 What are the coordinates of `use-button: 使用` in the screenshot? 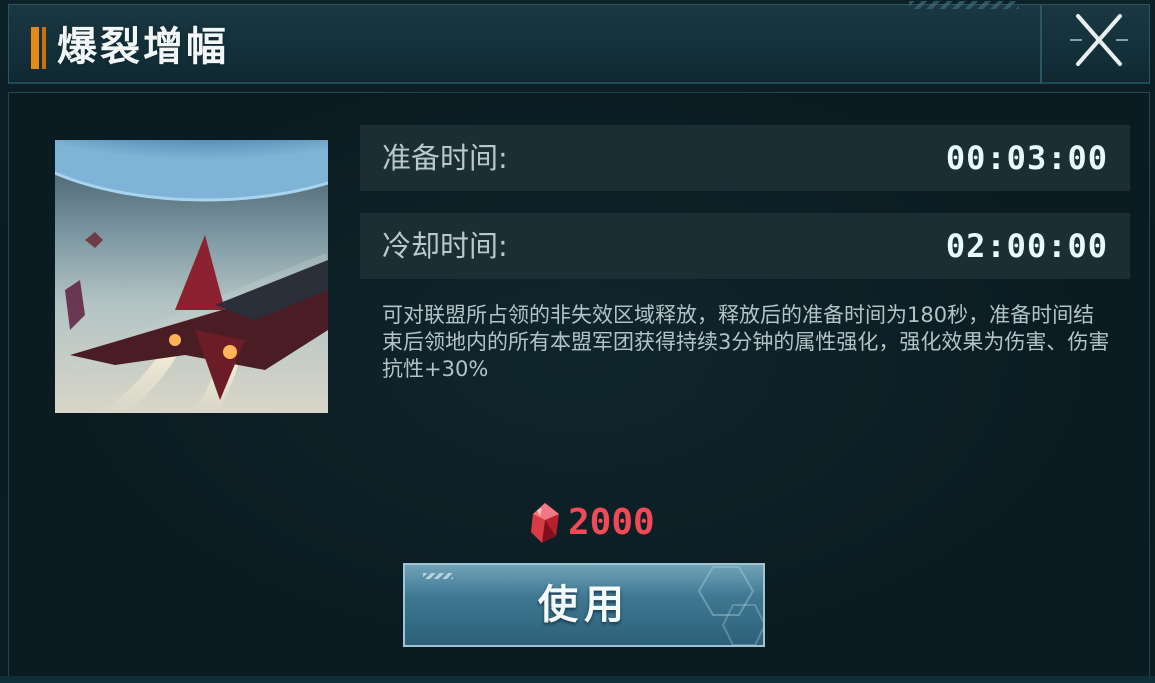 It's located at (584, 605).